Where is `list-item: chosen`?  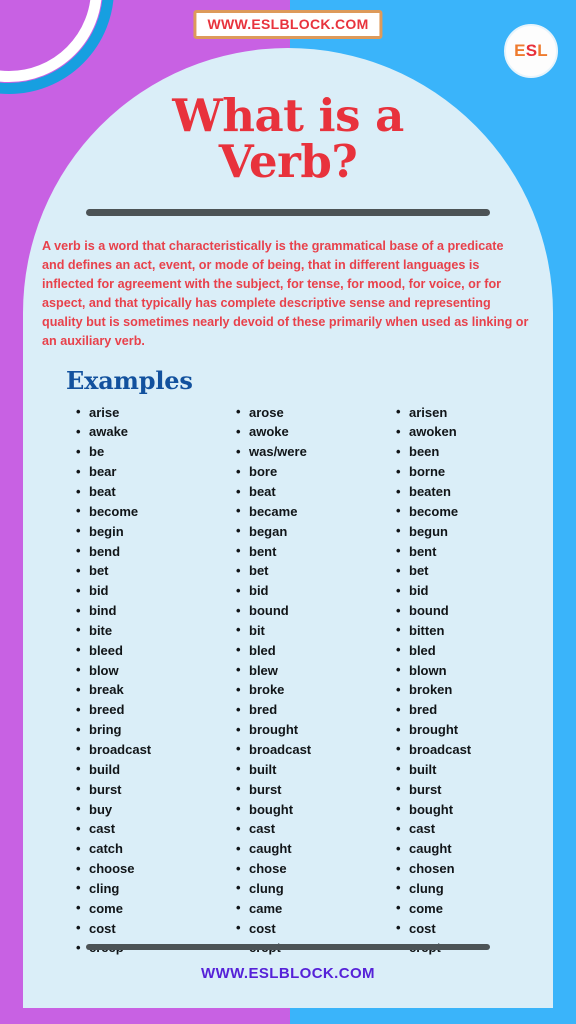 list-item: chosen is located at coordinates (474, 869).